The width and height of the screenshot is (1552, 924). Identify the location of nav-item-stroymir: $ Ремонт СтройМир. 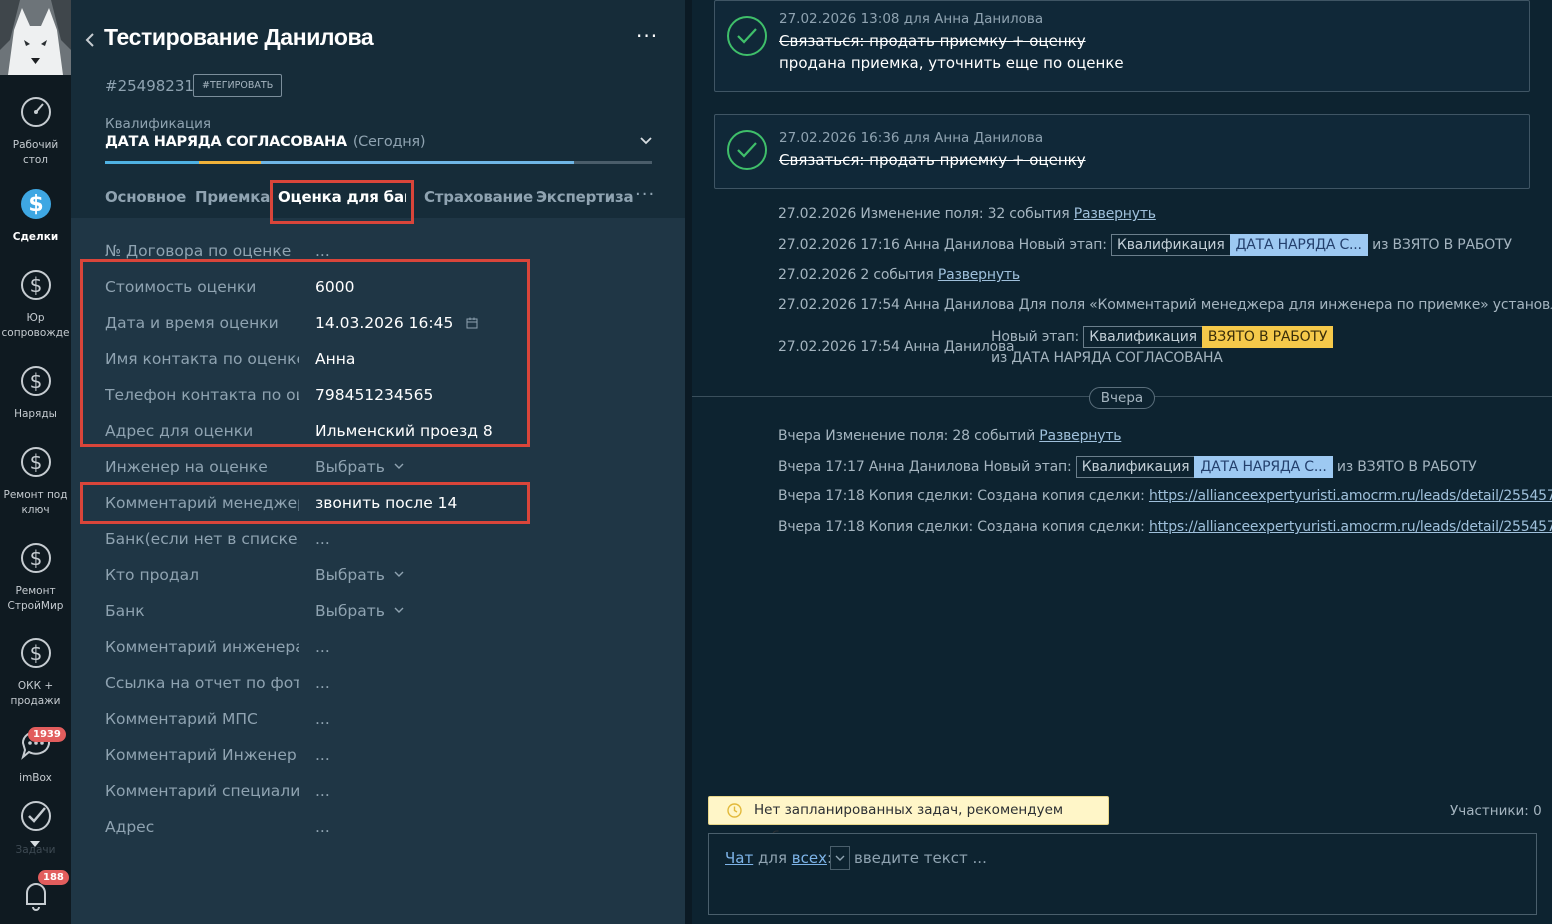
(35, 576).